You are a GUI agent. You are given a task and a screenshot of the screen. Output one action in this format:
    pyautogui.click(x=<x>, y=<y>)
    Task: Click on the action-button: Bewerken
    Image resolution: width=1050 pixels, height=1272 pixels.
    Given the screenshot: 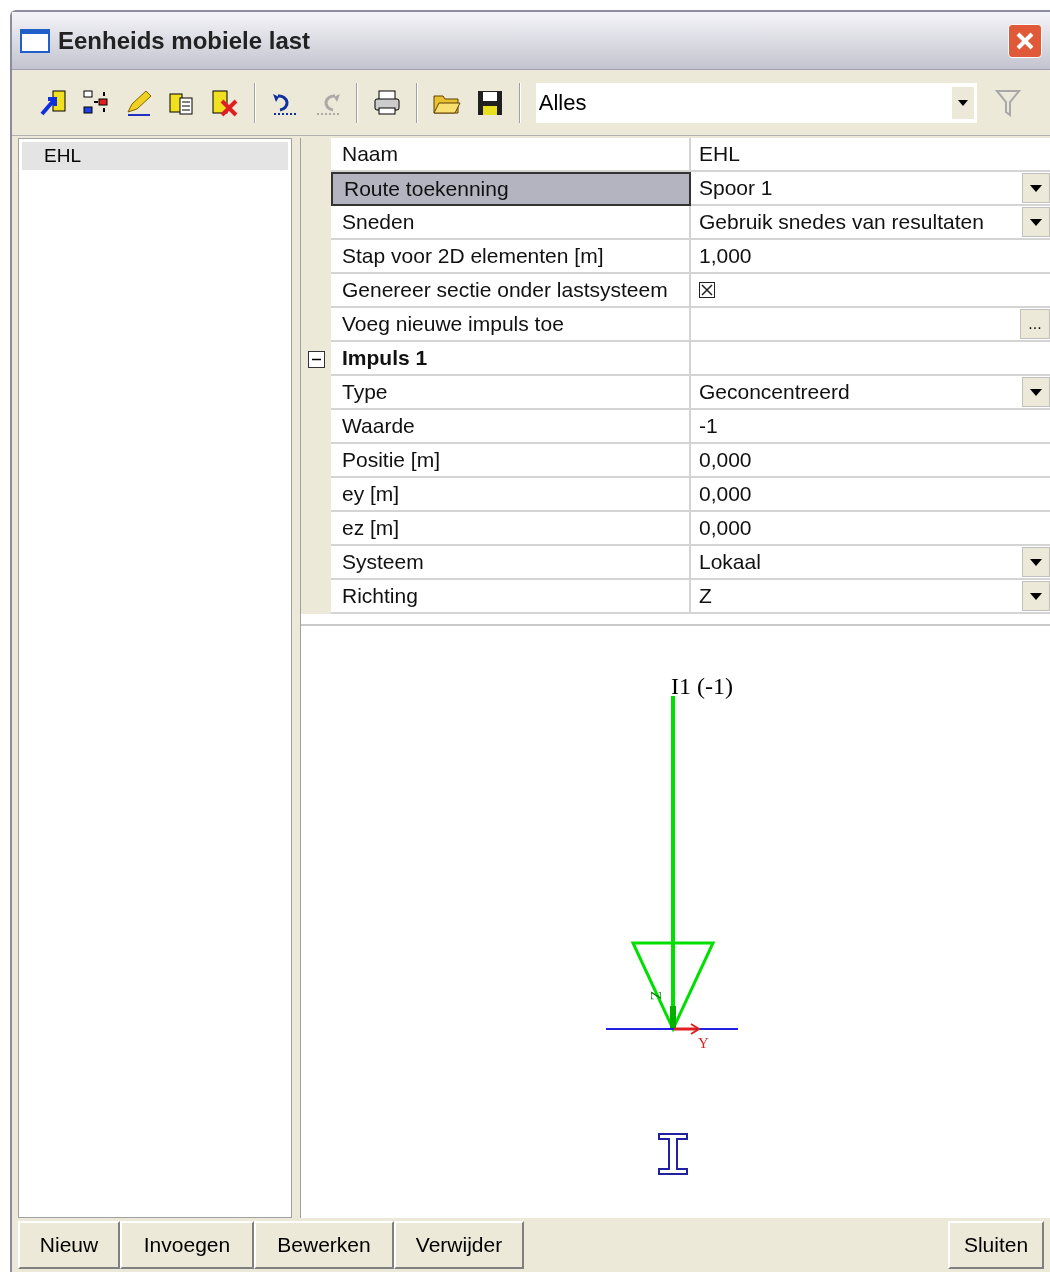 What is the action you would take?
    pyautogui.click(x=324, y=1245)
    